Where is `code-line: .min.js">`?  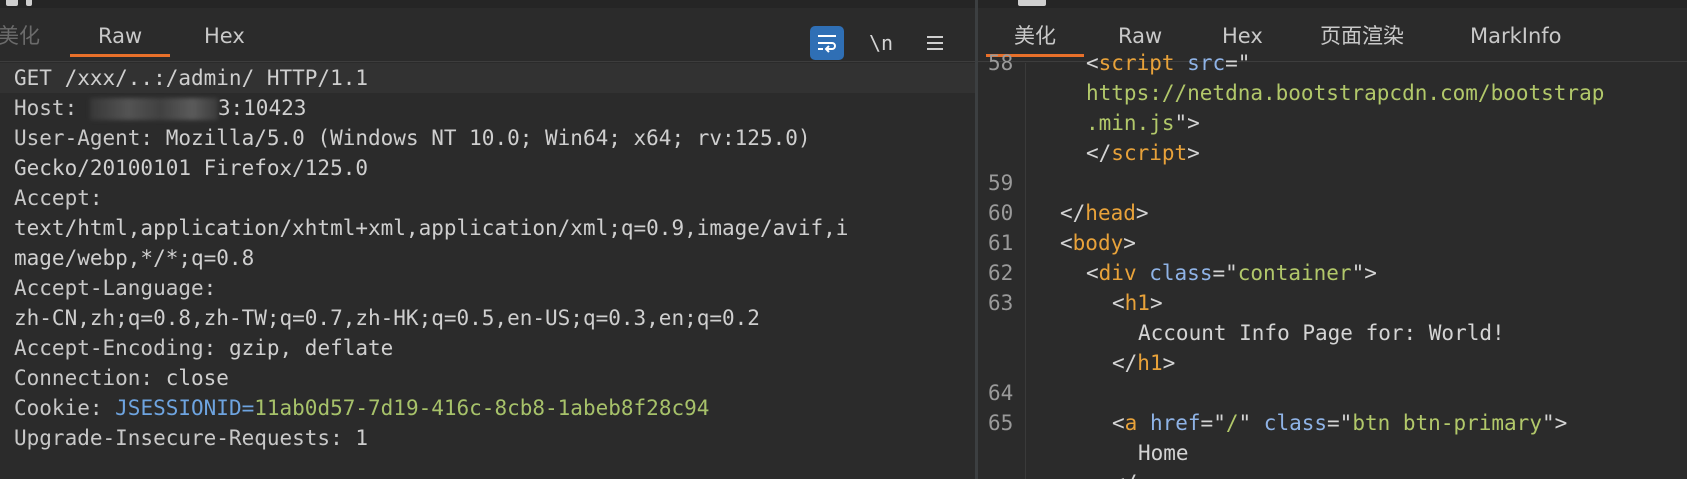 code-line: .min.js"> is located at coordinates (1332, 123).